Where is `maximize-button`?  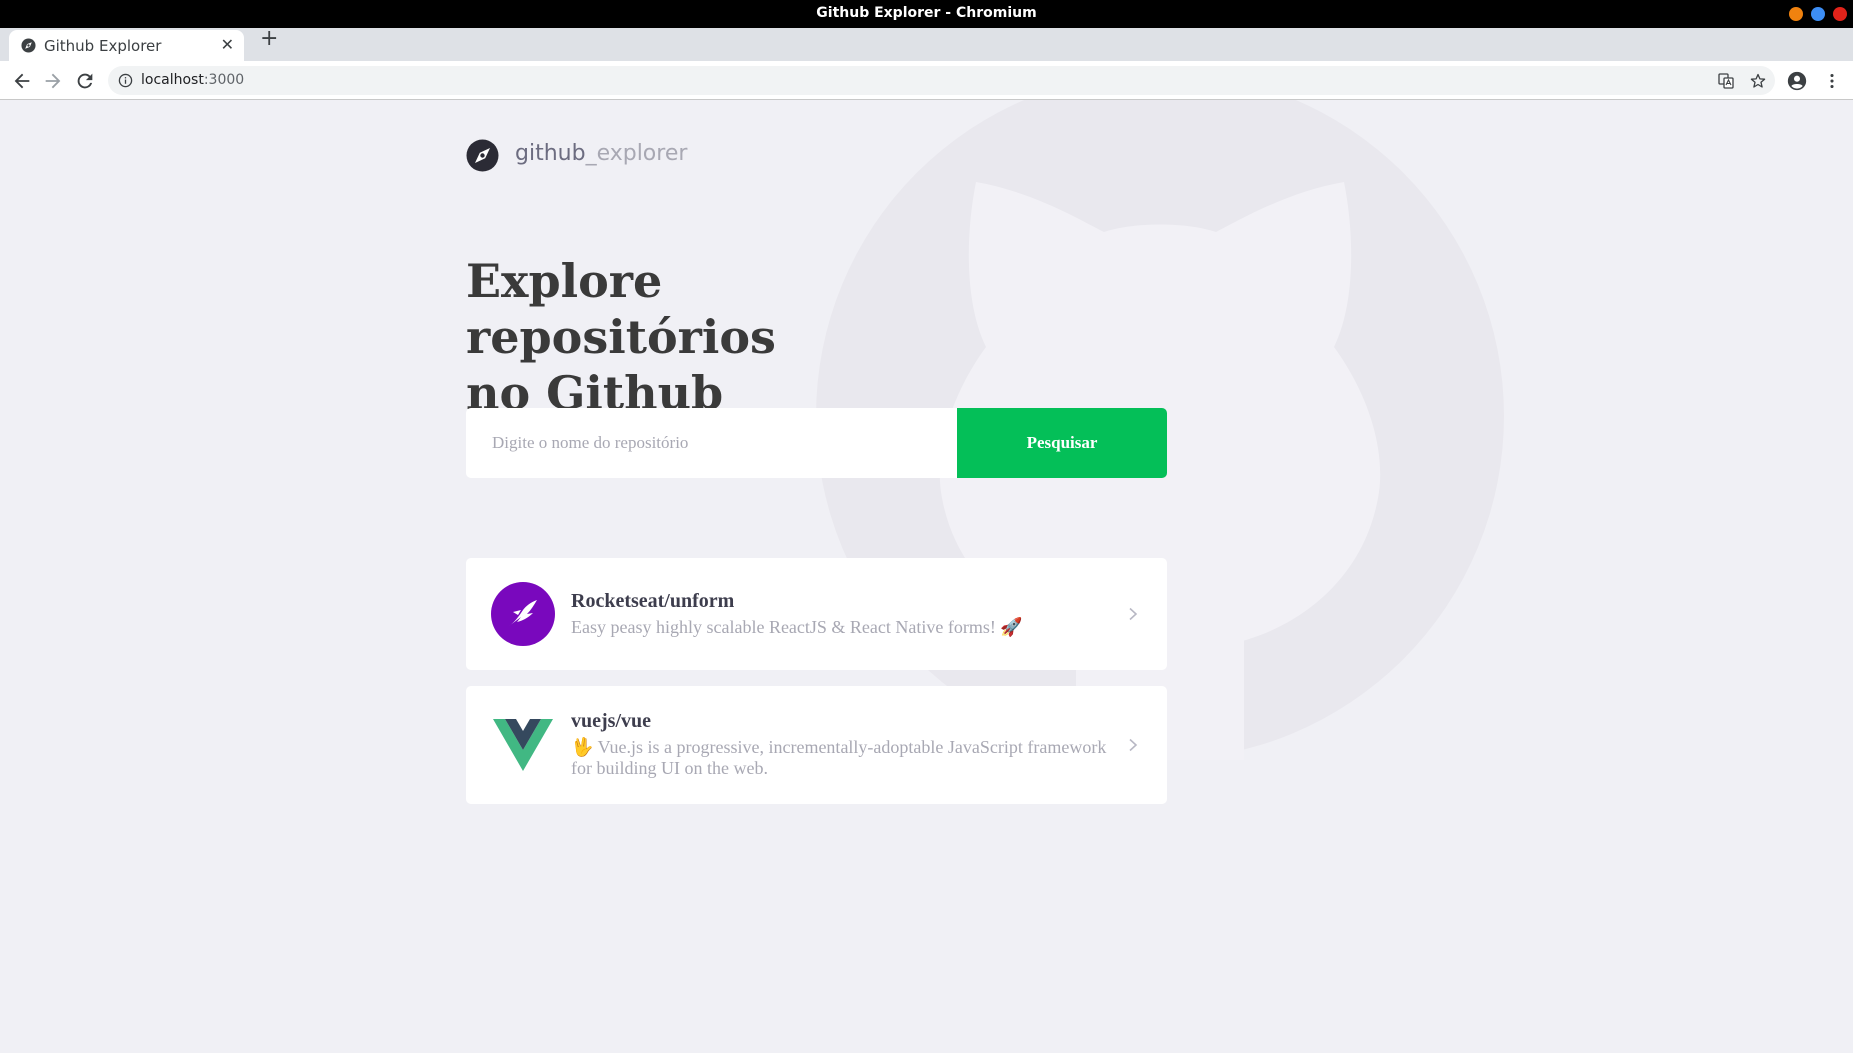
maximize-button is located at coordinates (1818, 14).